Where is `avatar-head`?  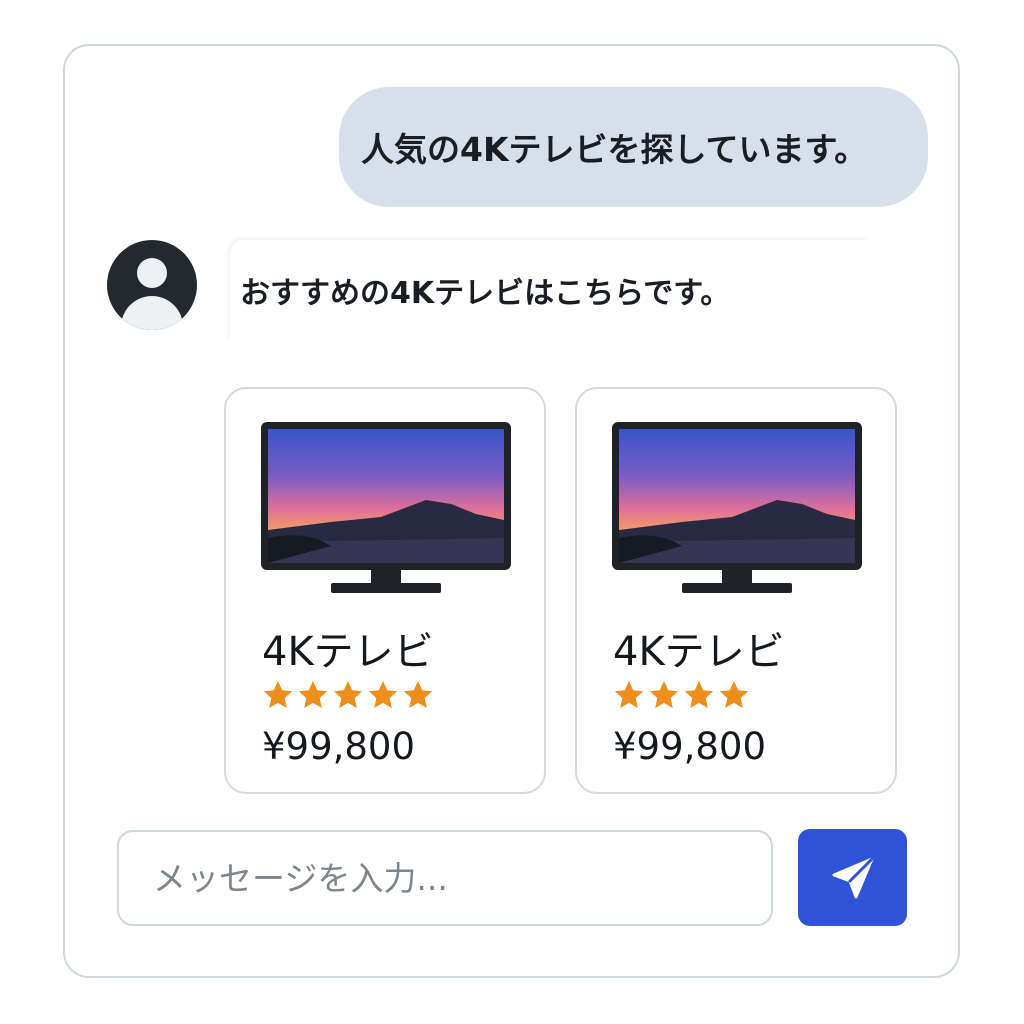 avatar-head is located at coordinates (152, 273).